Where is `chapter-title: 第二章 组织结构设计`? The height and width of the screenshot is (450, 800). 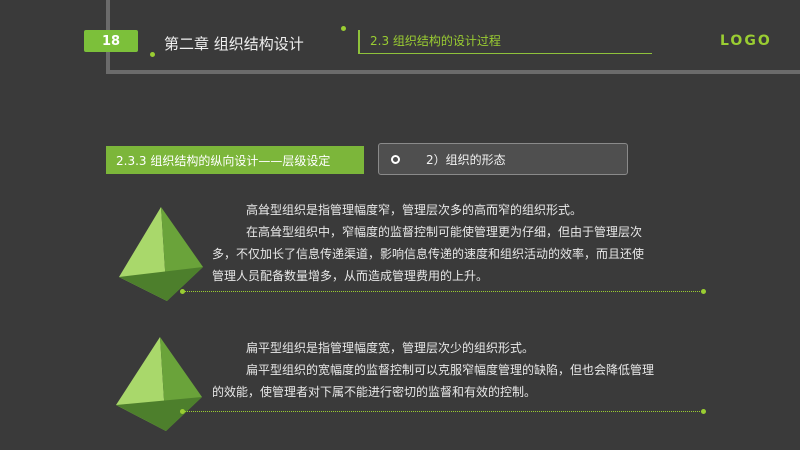 chapter-title: 第二章 组织结构设计 is located at coordinates (234, 44).